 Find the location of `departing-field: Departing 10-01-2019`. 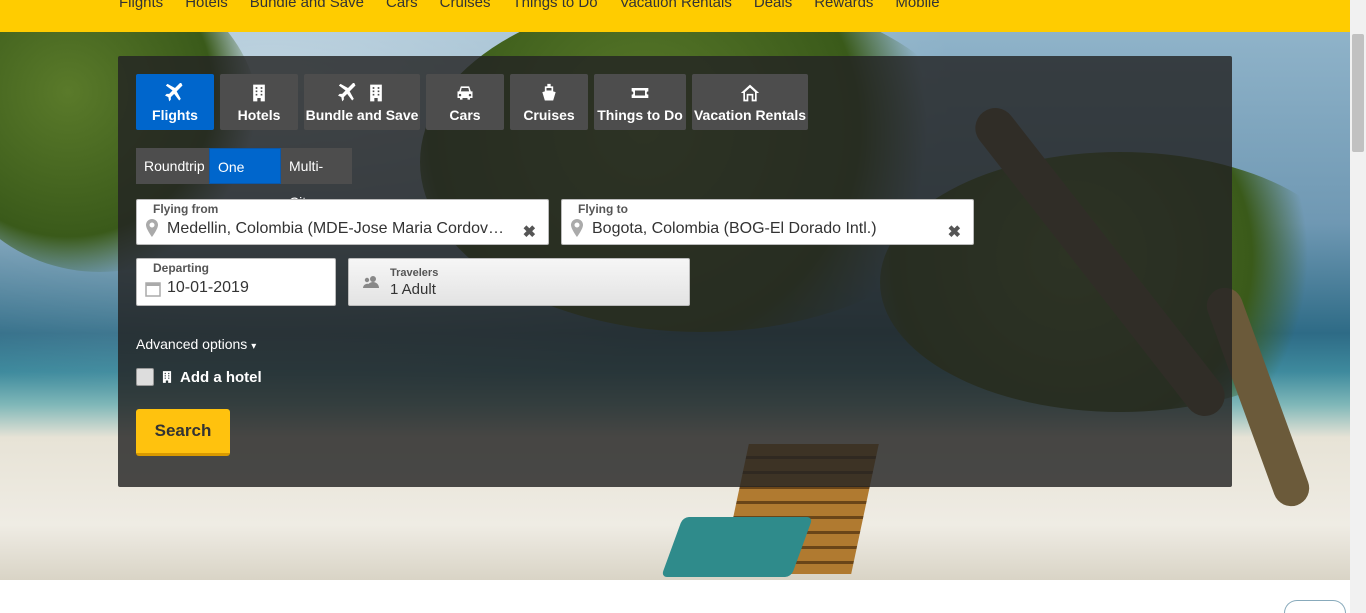

departing-field: Departing 10-01-2019 is located at coordinates (236, 282).